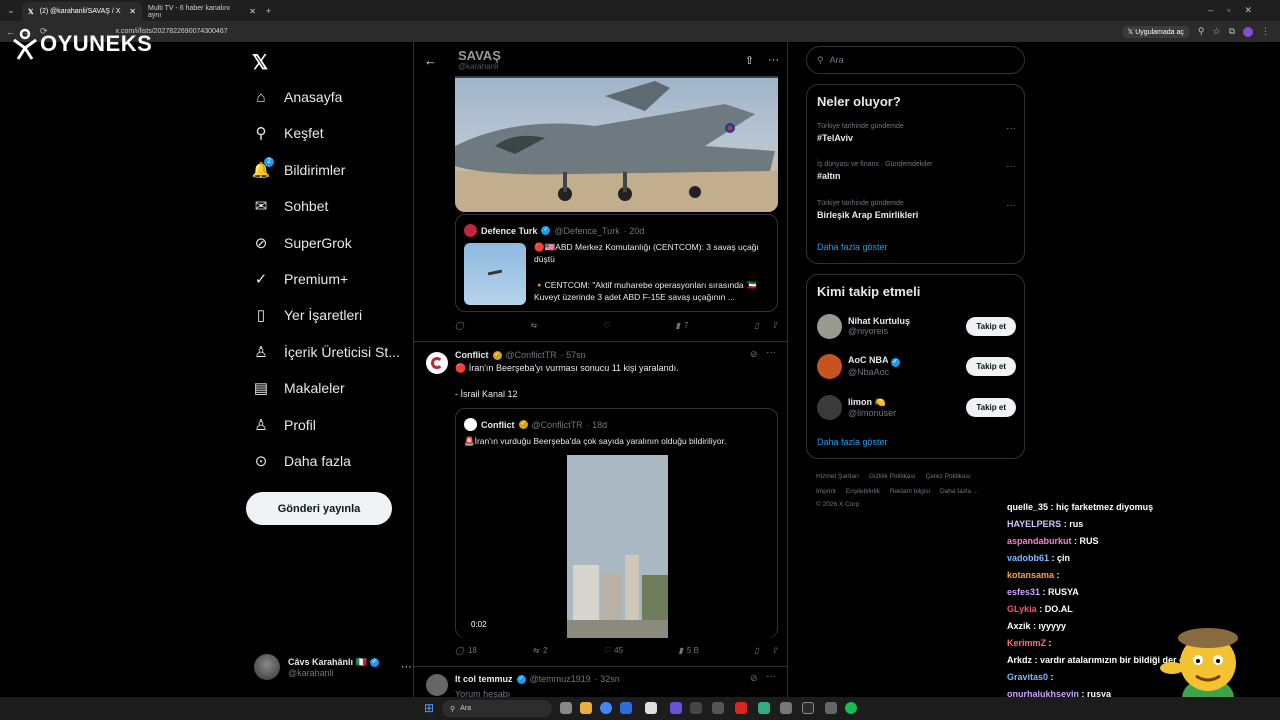 The height and width of the screenshot is (720, 1280). Describe the element at coordinates (429, 708) in the screenshot. I see `start-icon: ⊞` at that location.